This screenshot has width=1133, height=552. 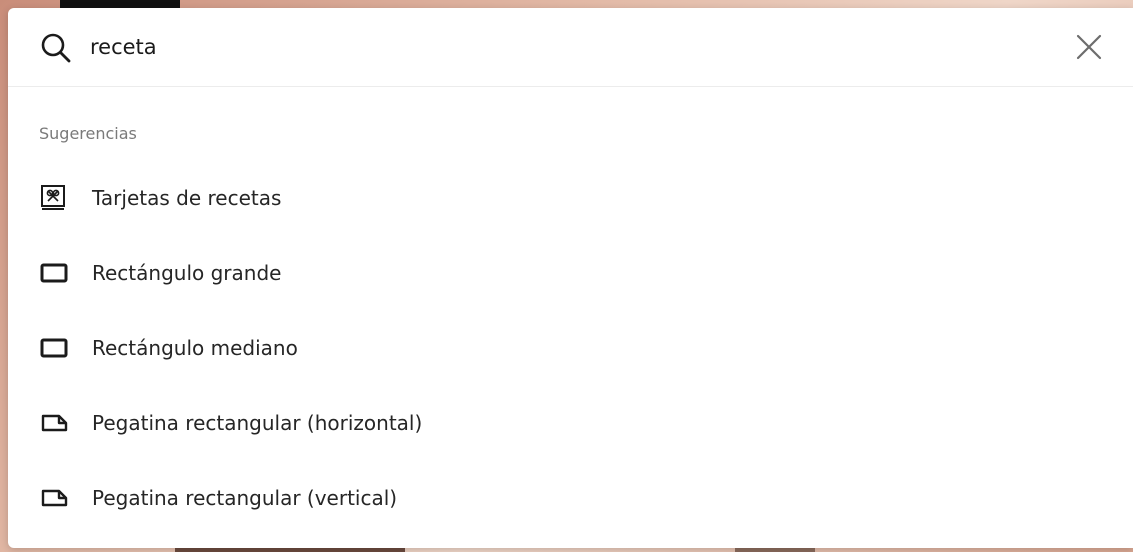 What do you see at coordinates (195, 347) in the screenshot?
I see `suggestion-label: Rectángulo mediano` at bounding box center [195, 347].